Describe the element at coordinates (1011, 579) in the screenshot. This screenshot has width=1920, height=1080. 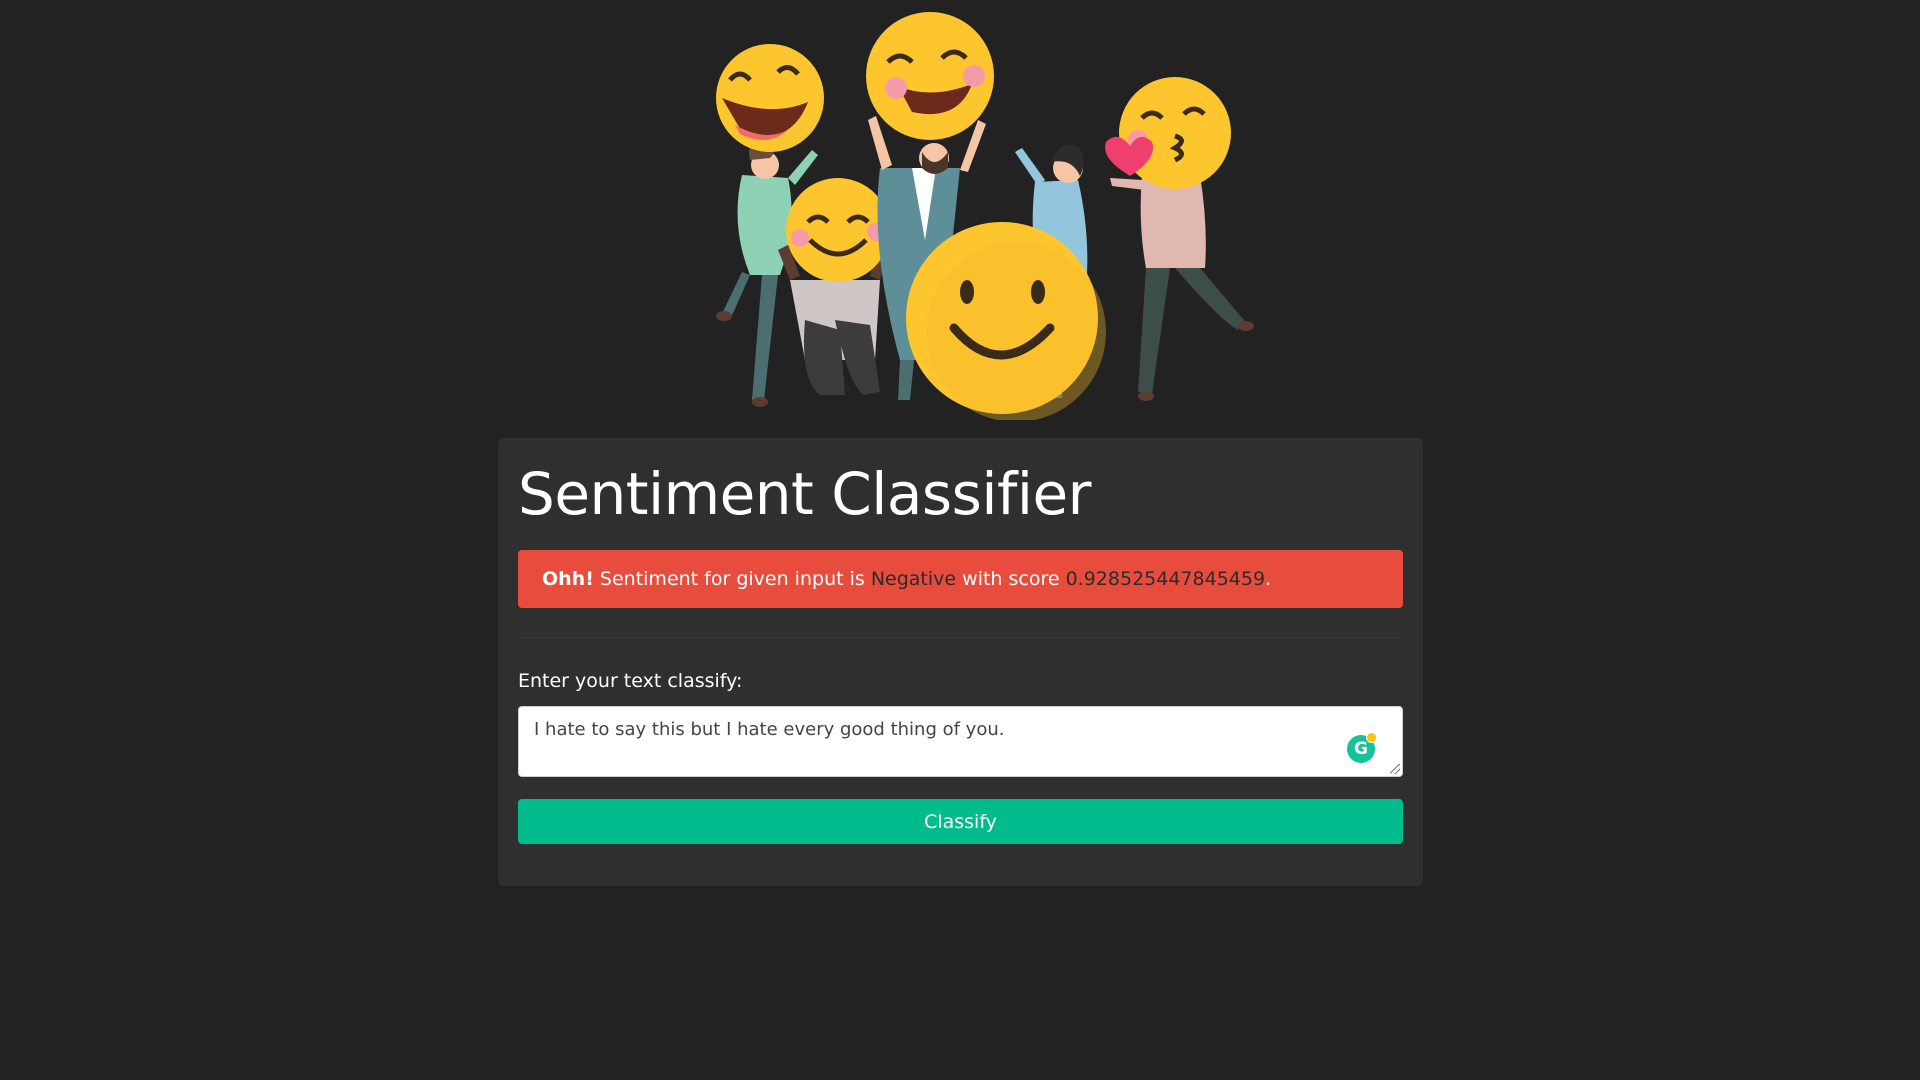
I see `alert-text-middle: with score` at that location.